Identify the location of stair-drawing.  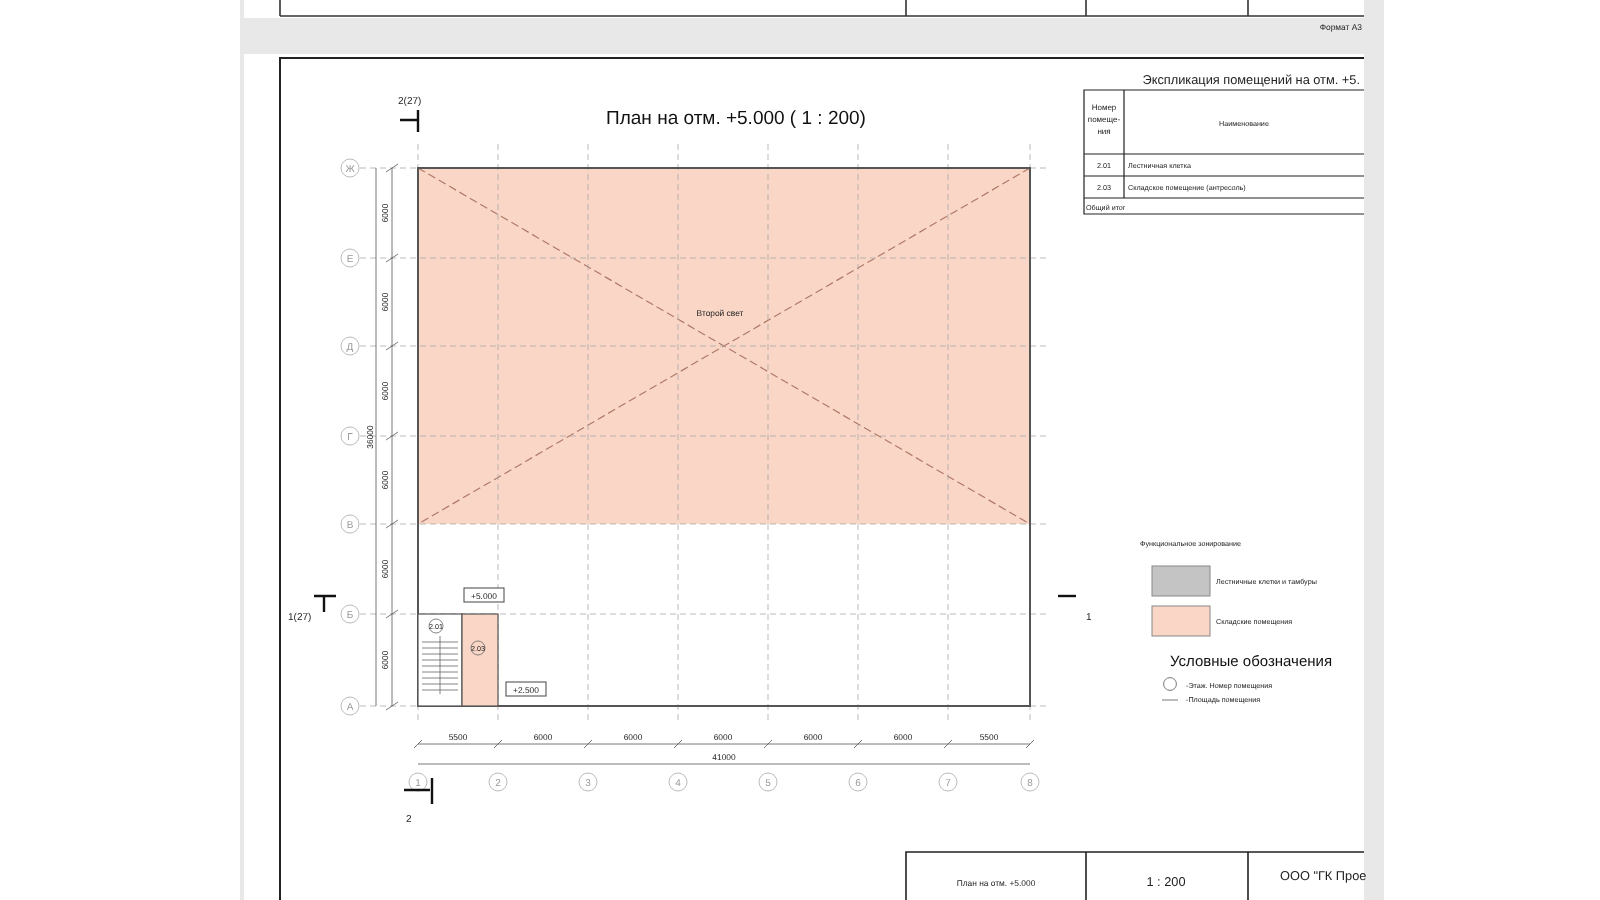
(440, 665).